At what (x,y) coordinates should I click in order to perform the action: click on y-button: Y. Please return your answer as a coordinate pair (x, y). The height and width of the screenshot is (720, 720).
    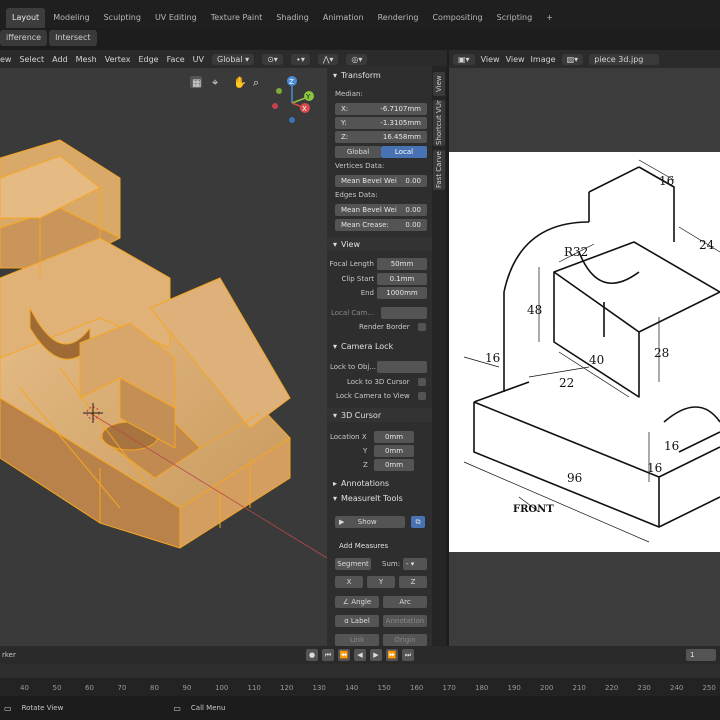
    Looking at the image, I should click on (381, 582).